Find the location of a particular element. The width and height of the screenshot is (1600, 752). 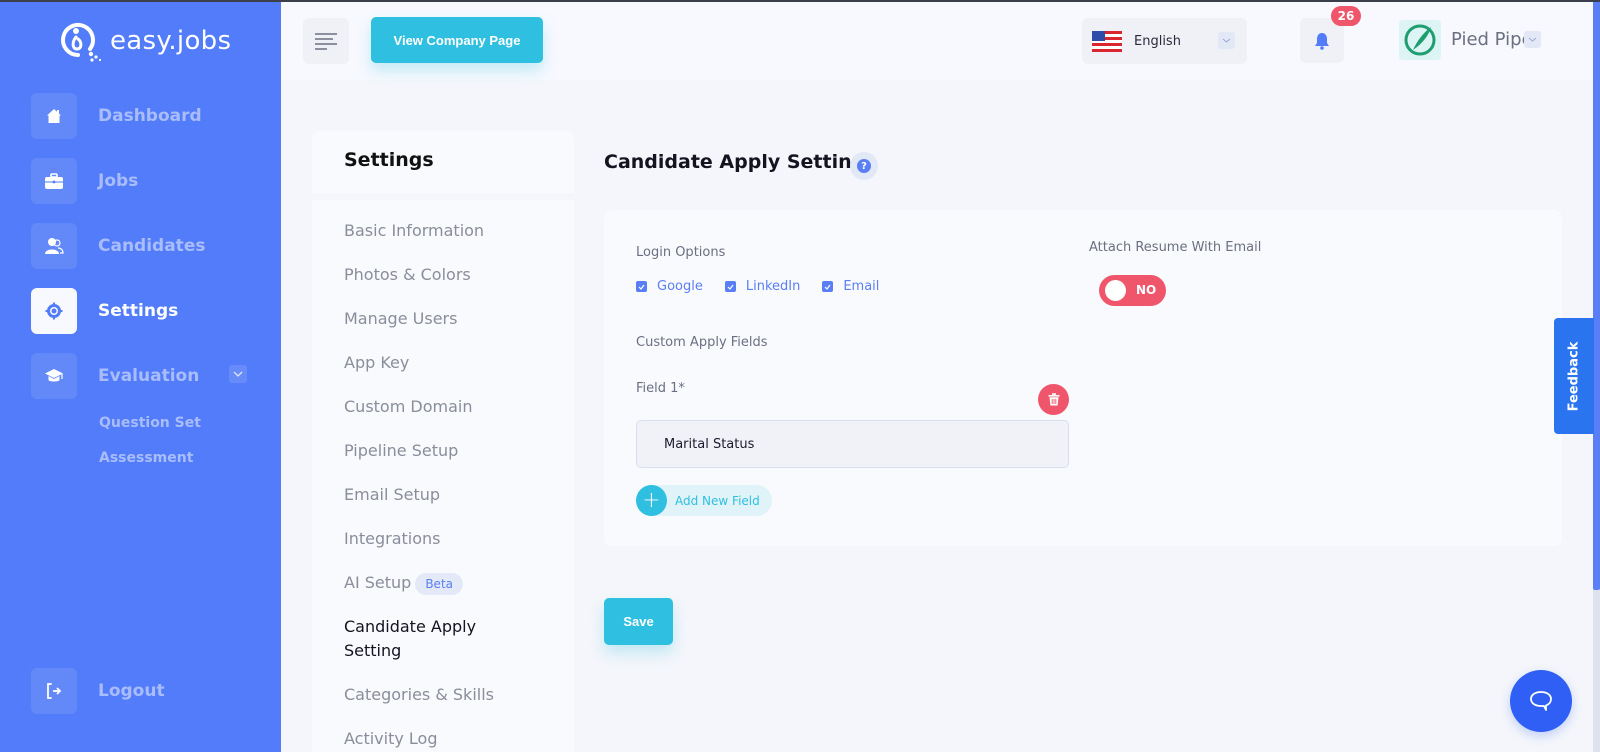

brand-name: easy.jobs is located at coordinates (171, 41).